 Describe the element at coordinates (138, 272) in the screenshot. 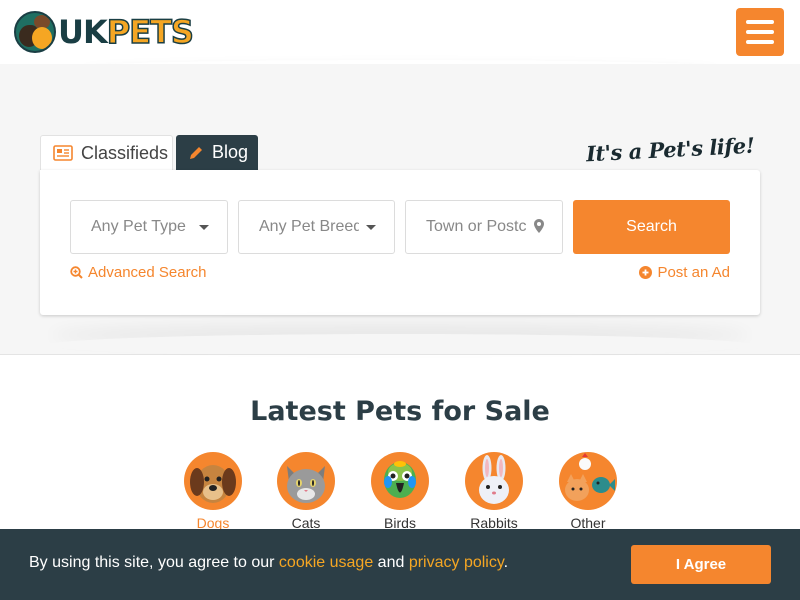

I see `advanced-search-link: Advanced Search` at that location.